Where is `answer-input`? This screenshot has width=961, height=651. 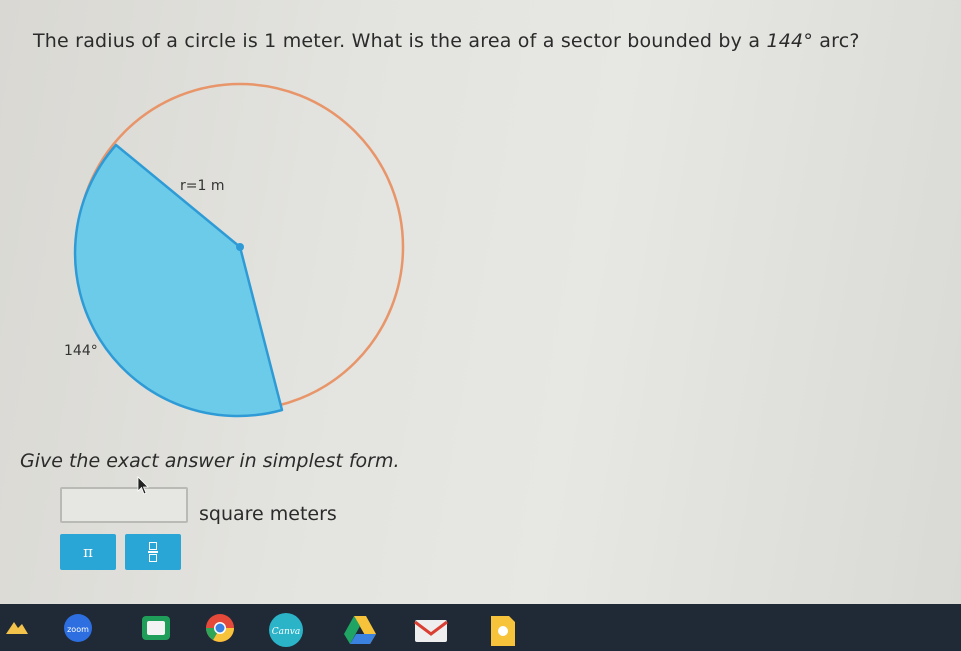 answer-input is located at coordinates (124, 505).